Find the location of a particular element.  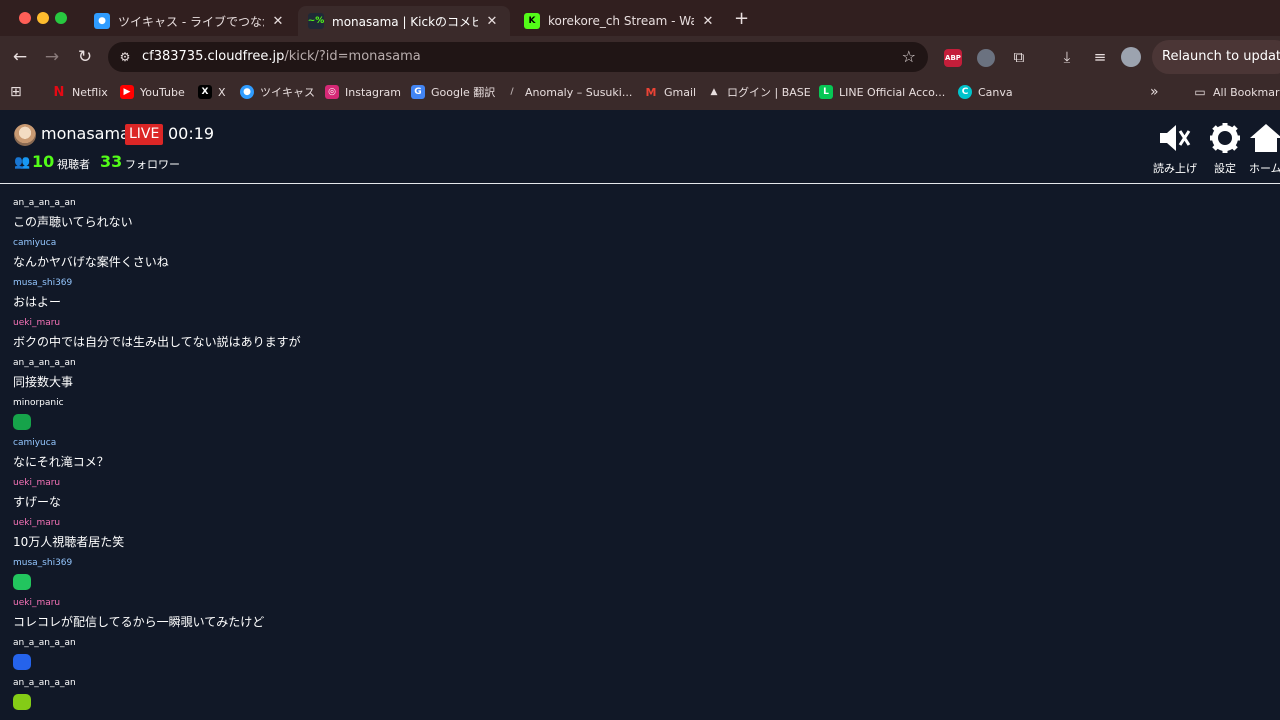

media-queue-icon: ≡ is located at coordinates (1100, 57).